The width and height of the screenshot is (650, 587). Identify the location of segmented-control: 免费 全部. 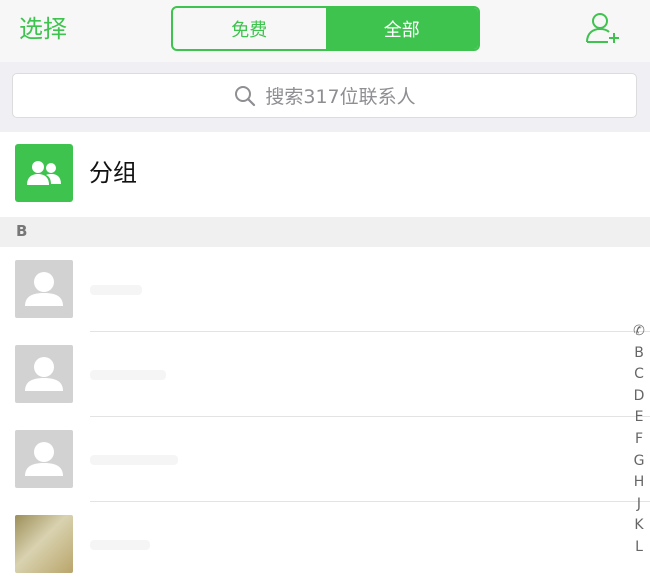
(325, 28).